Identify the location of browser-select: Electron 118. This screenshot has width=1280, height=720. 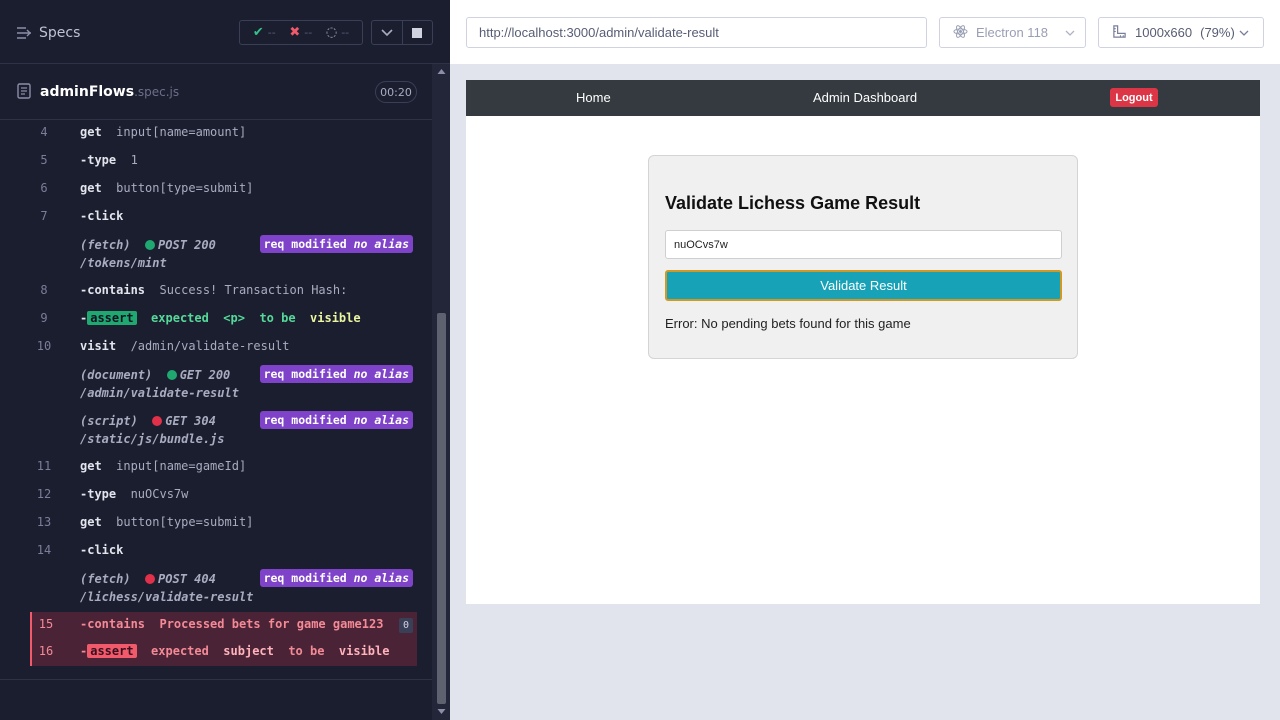
(1012, 32).